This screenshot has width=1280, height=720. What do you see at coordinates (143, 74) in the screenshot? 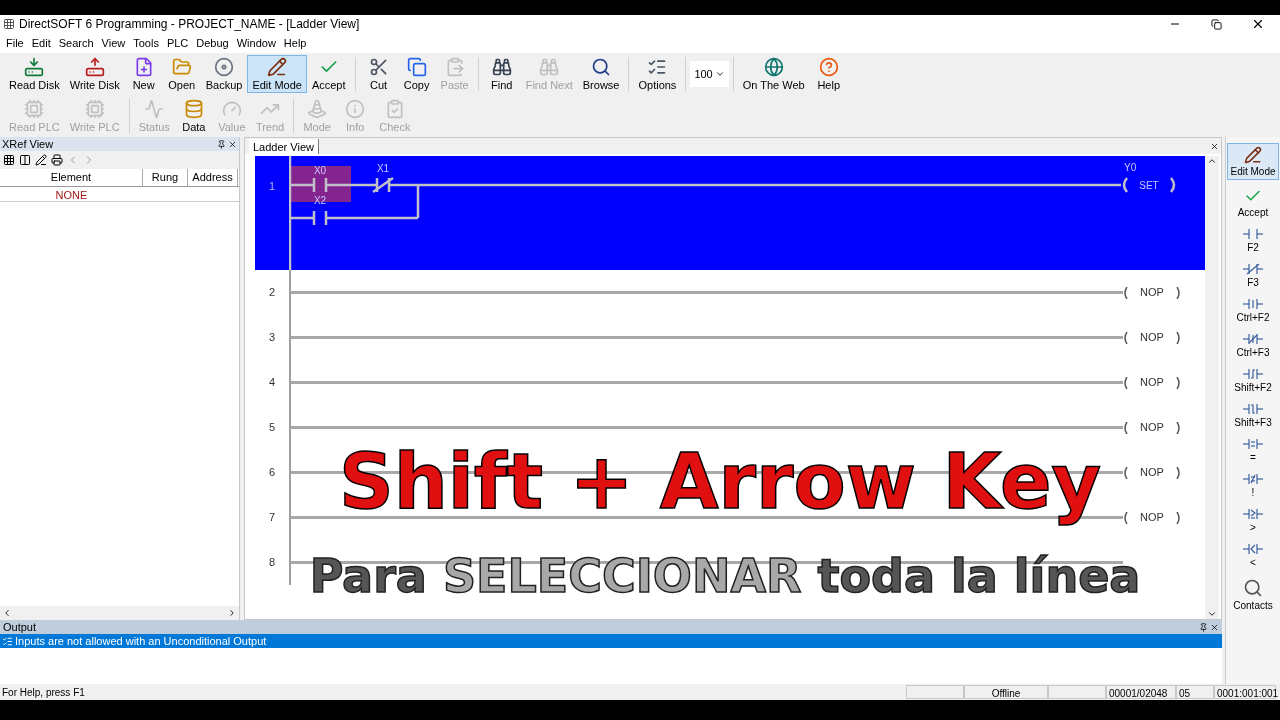
I see `toolbar-button: New` at bounding box center [143, 74].